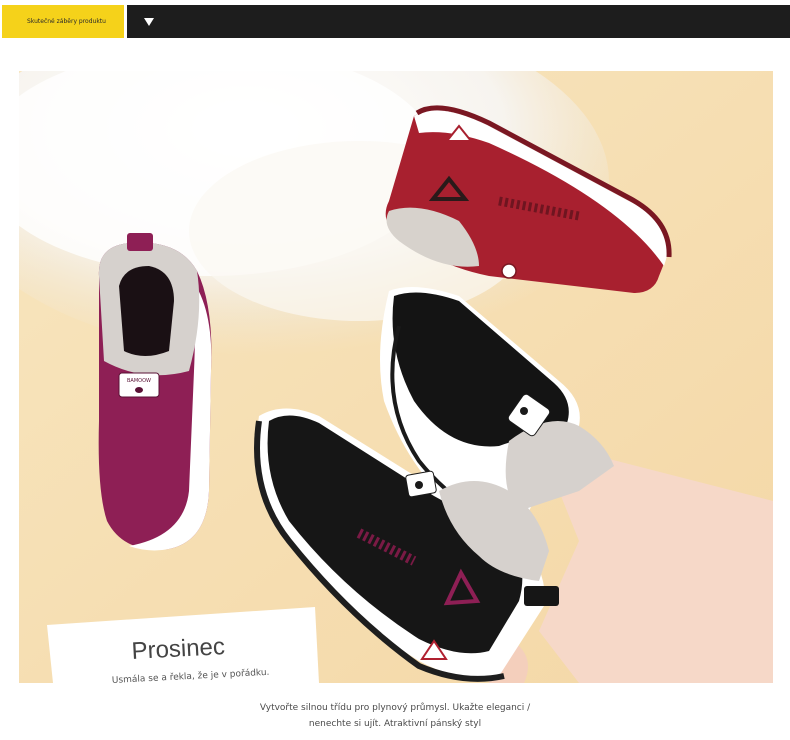  I want to click on purple-shoe: BAMOOW, so click(155, 392).